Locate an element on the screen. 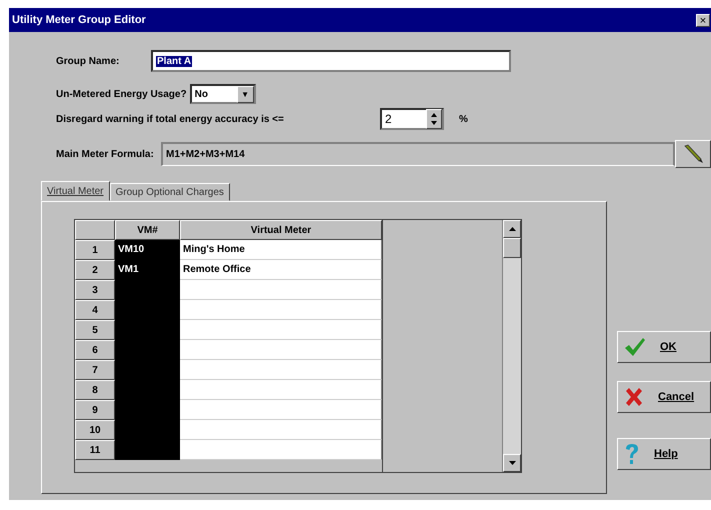 This screenshot has height=510, width=711. edit-button is located at coordinates (693, 154).